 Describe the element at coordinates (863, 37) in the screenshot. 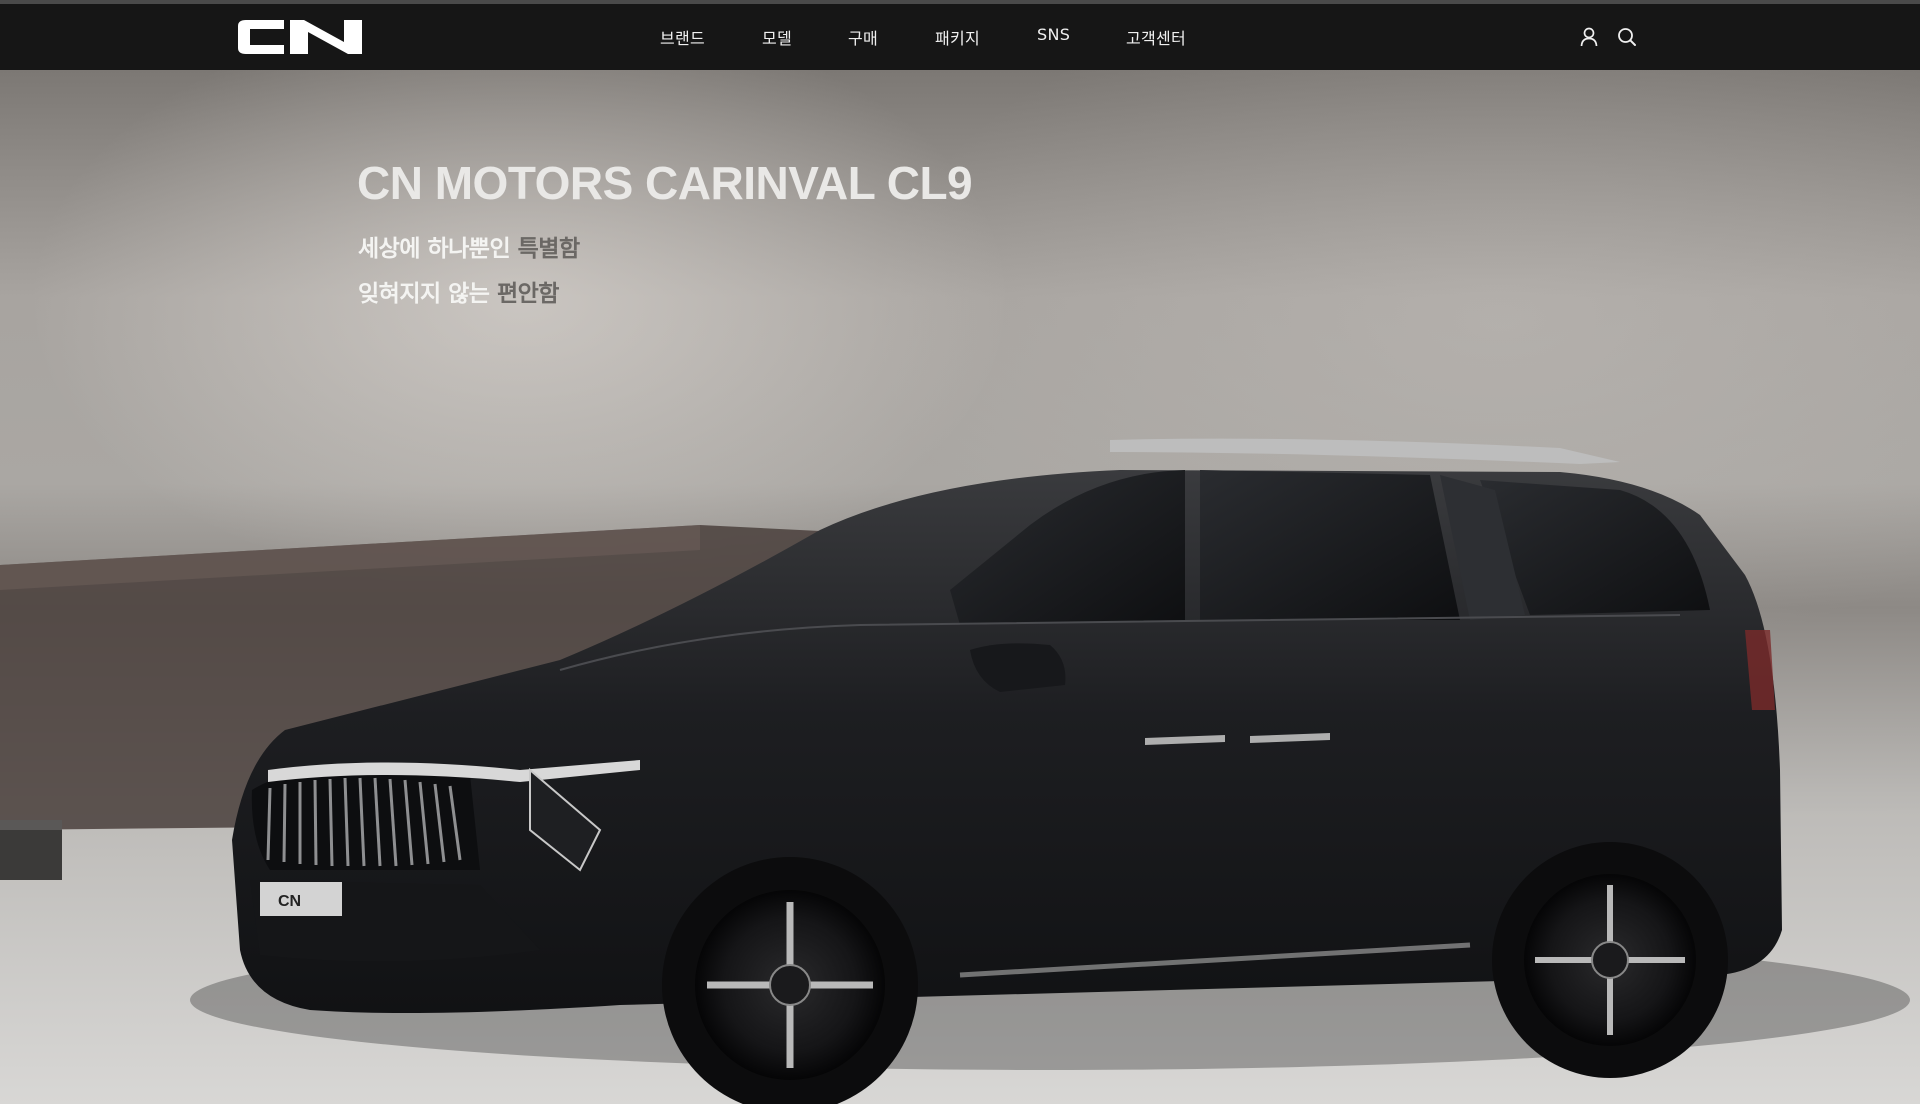

I see `nav-item-buy: 구매` at that location.